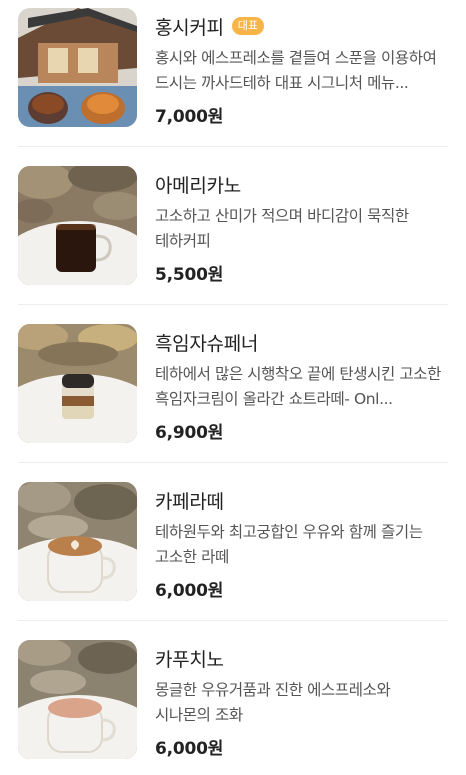  Describe the element at coordinates (301, 658) in the screenshot. I see `name-row: 카푸치노` at that location.